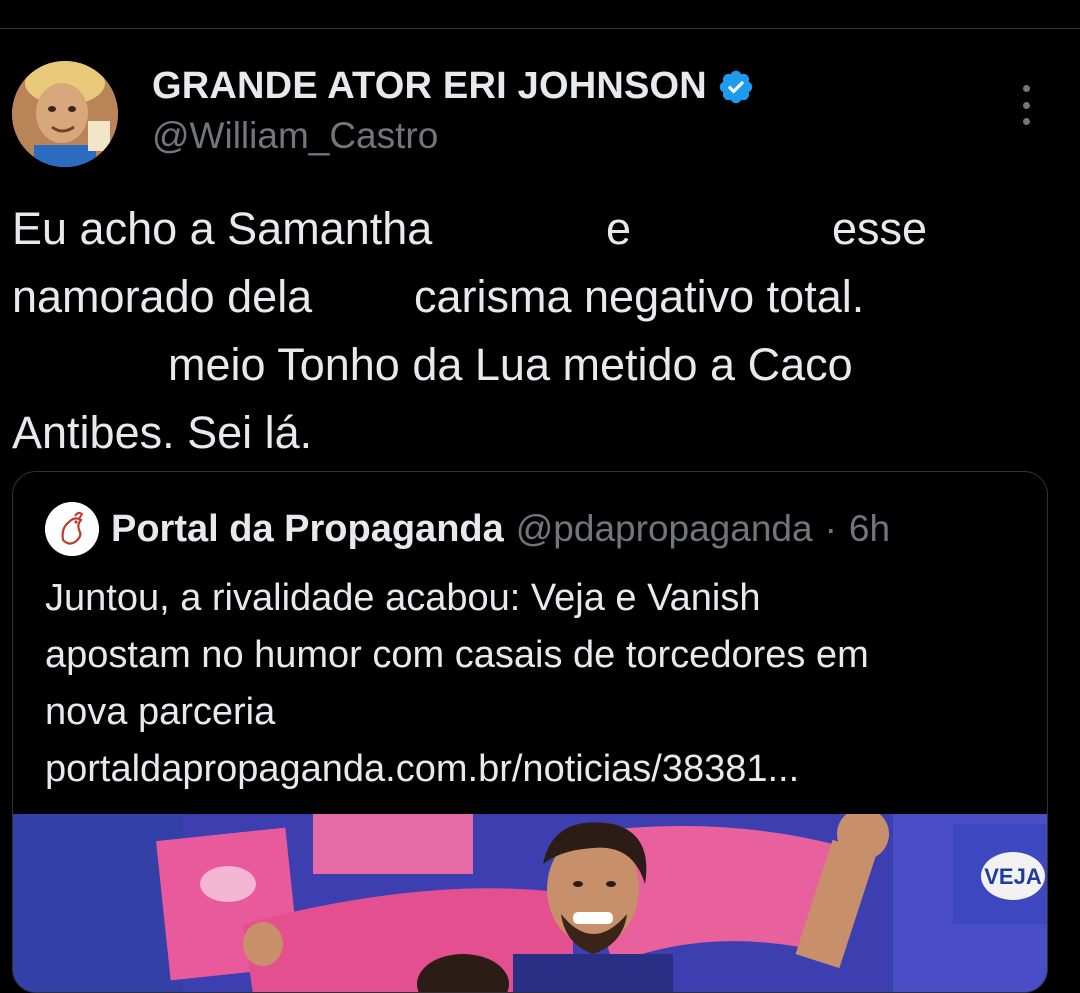 The height and width of the screenshot is (993, 1080). Describe the element at coordinates (307, 529) in the screenshot. I see `quoted-author-name: Portal da Propaganda` at that location.